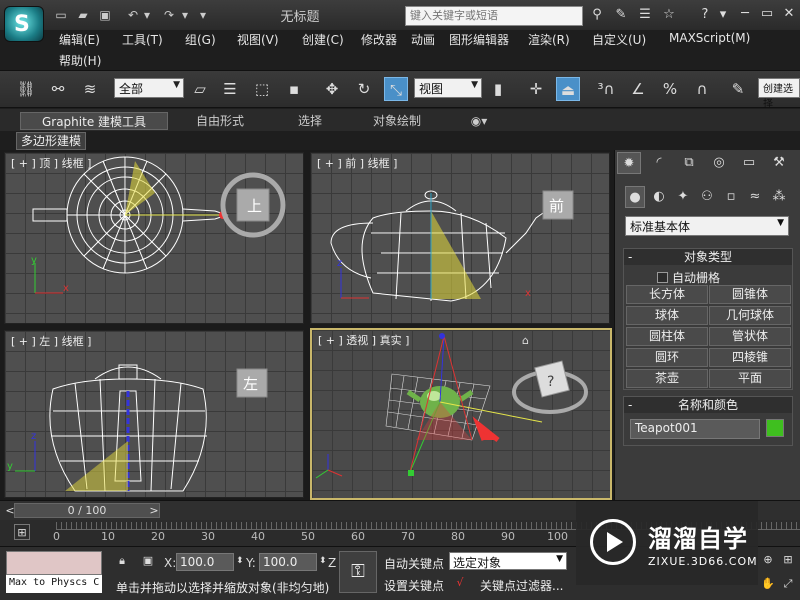 This screenshot has height=600, width=800. I want to click on viewport-left-label: [ + ] 左 ] 线框 ], so click(51, 341).